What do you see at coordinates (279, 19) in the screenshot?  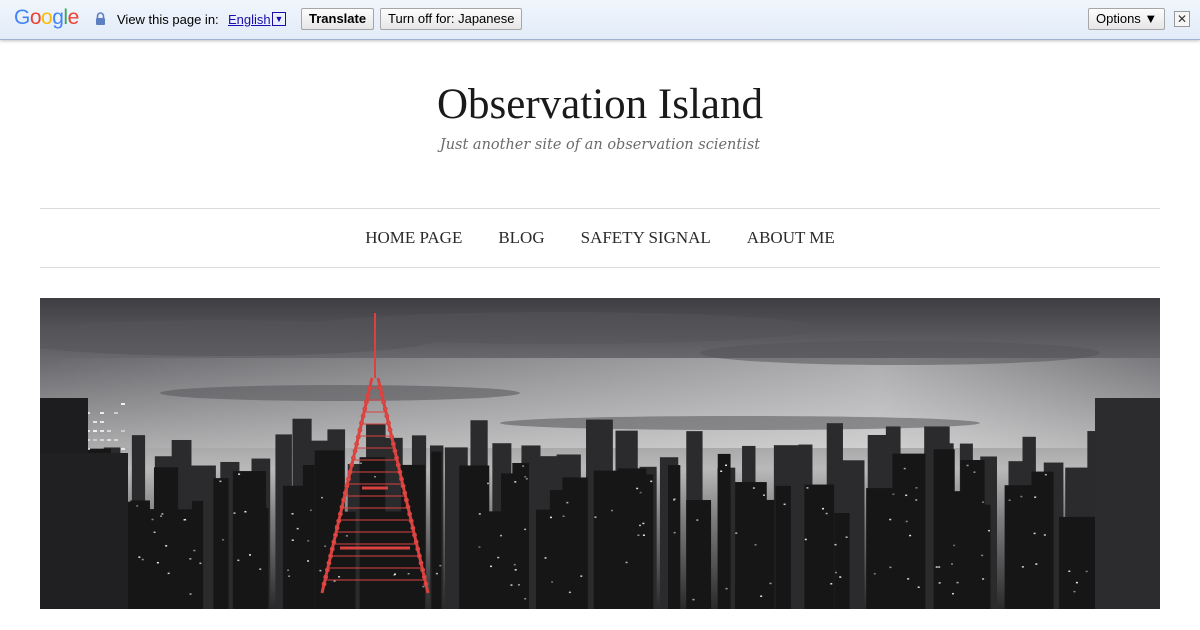 I see `language-dropdown-icon: ▼` at bounding box center [279, 19].